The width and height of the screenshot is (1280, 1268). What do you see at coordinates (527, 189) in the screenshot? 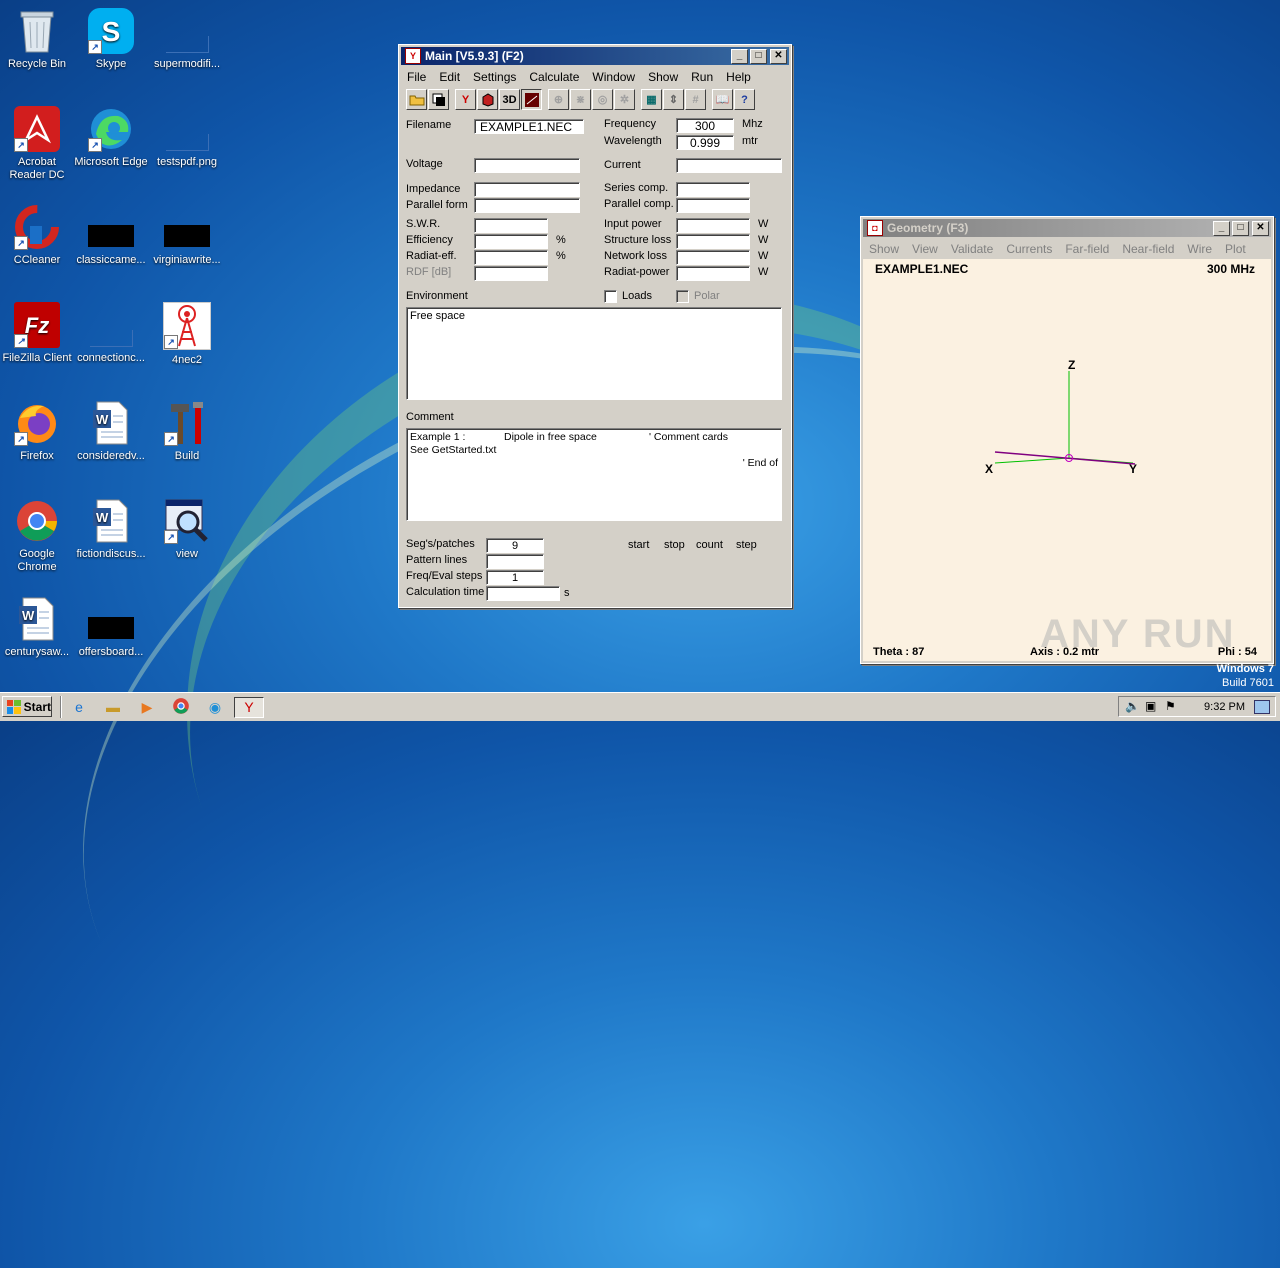
I see `impedance-field` at bounding box center [527, 189].